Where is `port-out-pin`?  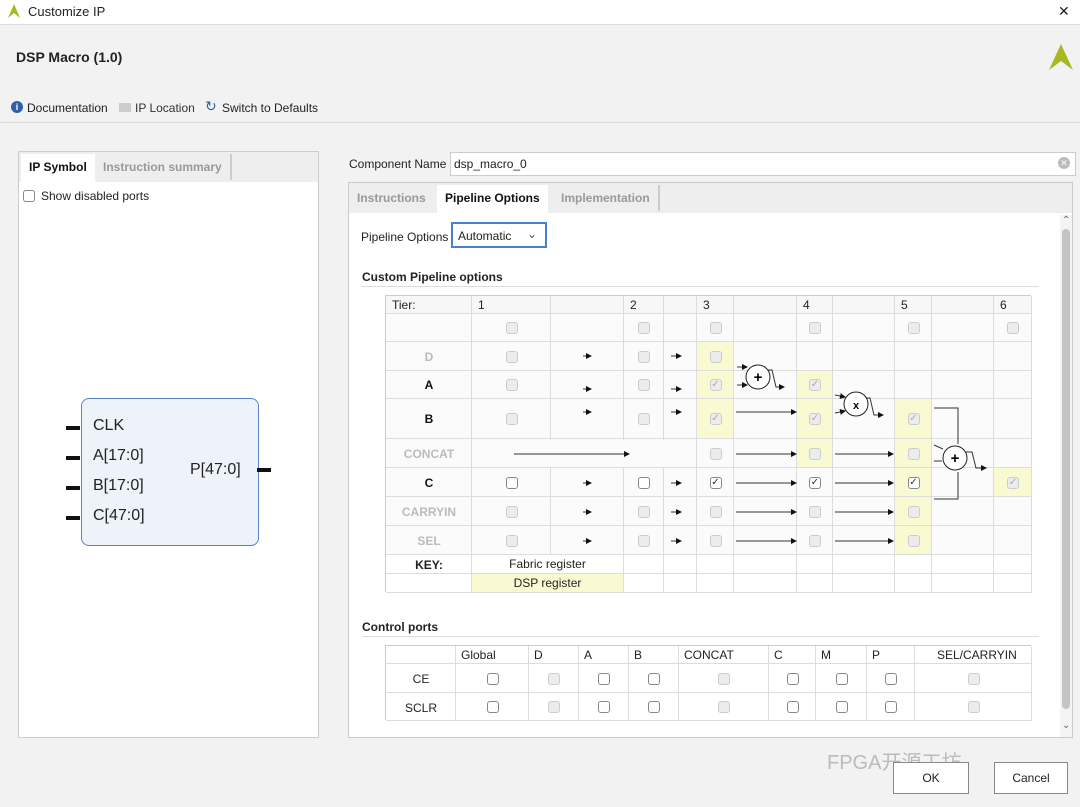
port-out-pin is located at coordinates (264, 470).